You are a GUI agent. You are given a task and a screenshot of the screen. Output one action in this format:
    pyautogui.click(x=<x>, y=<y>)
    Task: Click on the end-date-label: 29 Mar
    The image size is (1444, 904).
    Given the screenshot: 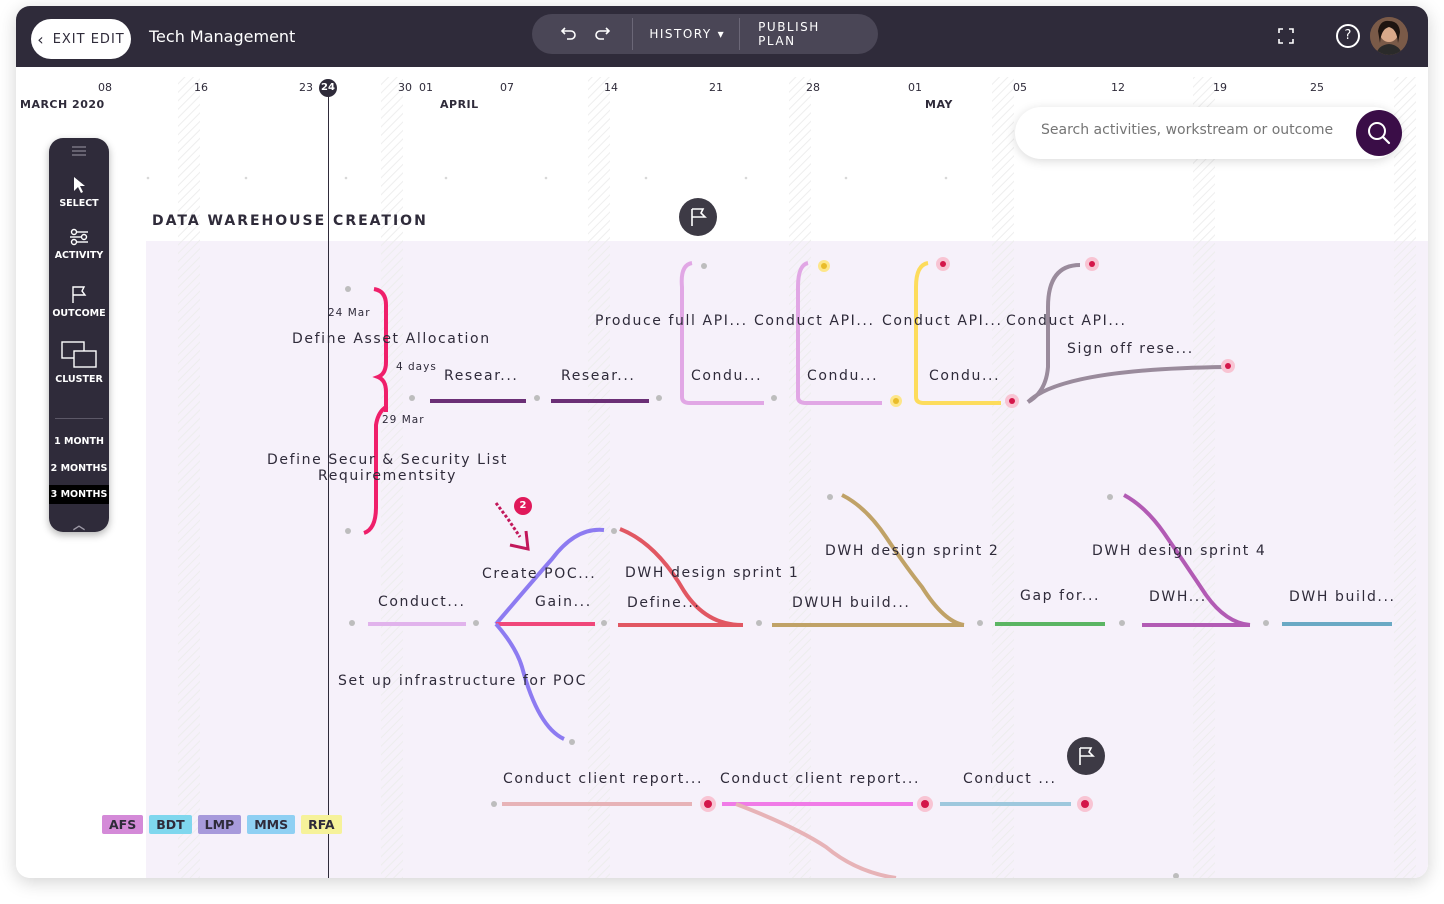 What is the action you would take?
    pyautogui.click(x=403, y=420)
    